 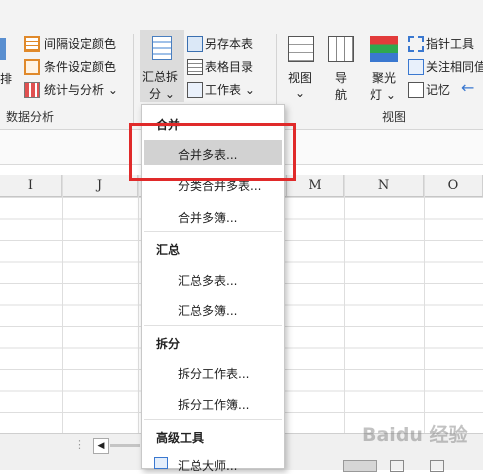 What do you see at coordinates (101, 446) in the screenshot?
I see `scroll-left-button: ◀` at bounding box center [101, 446].